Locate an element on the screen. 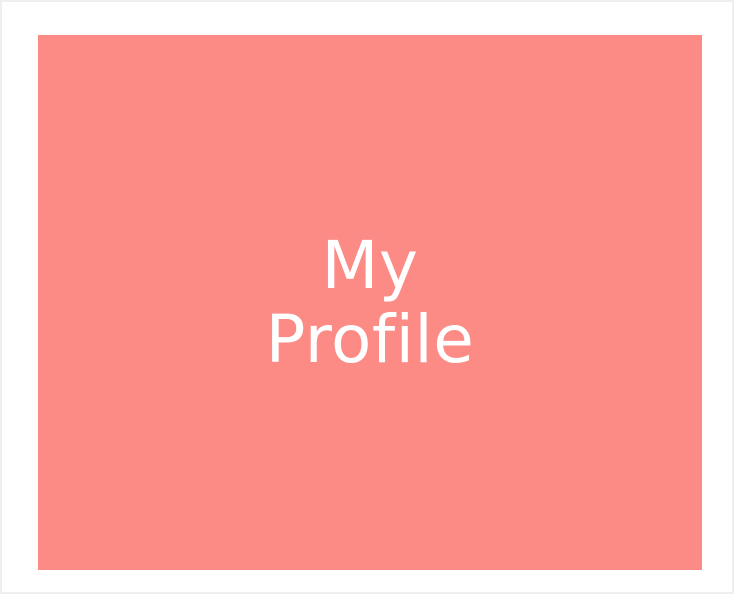 The width and height of the screenshot is (734, 594). tile-title: My Profile is located at coordinates (370, 302).